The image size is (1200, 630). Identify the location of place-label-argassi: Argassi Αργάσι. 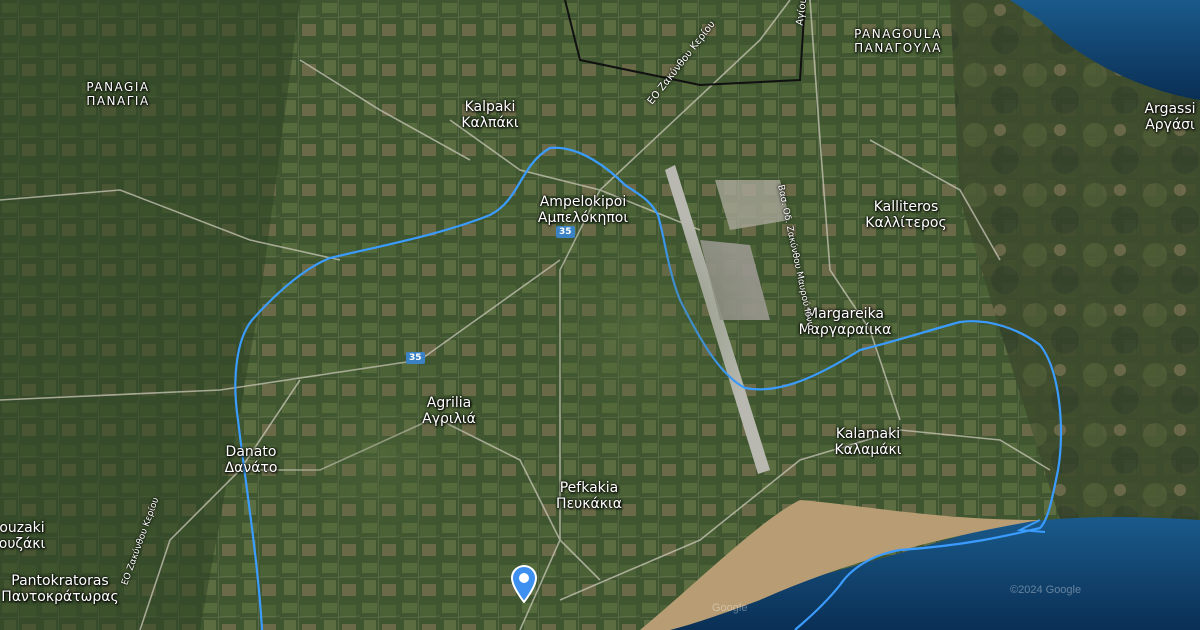
(1169, 117).